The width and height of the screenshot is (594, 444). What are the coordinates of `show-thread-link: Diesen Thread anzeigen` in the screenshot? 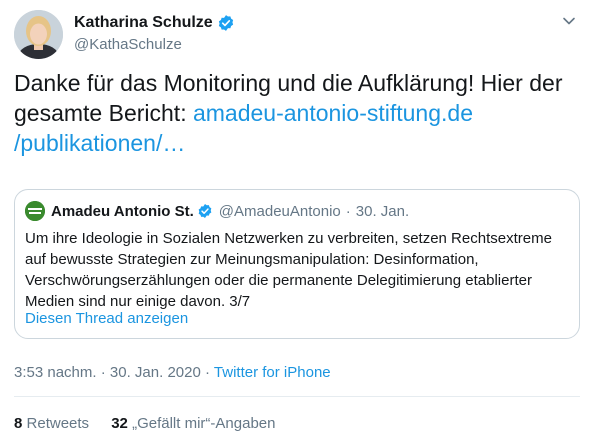 It's located at (106, 318).